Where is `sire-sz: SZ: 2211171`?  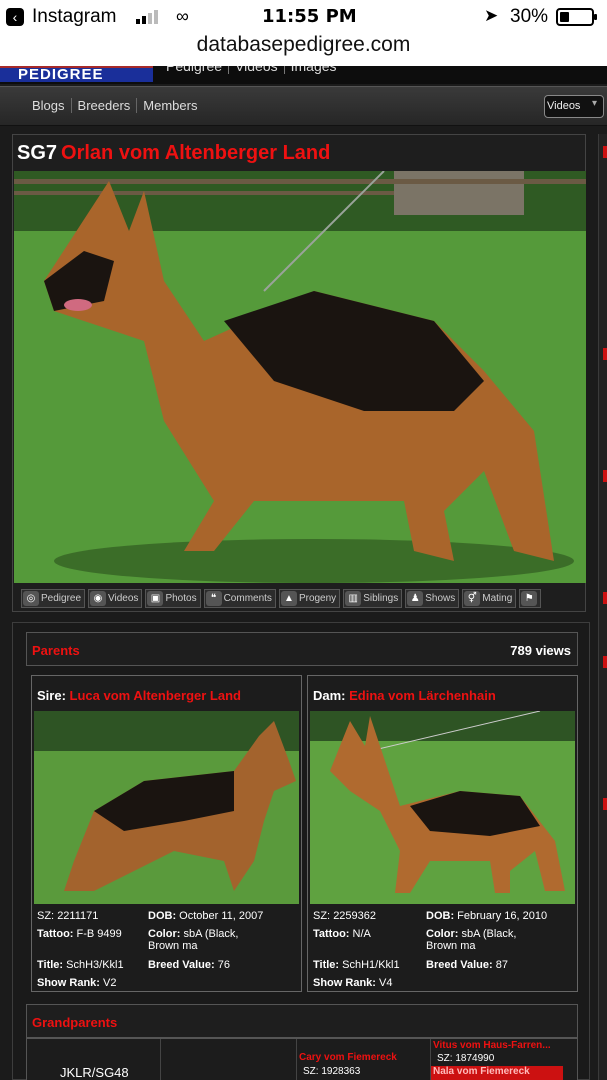 sire-sz: SZ: 2211171 is located at coordinates (67, 916).